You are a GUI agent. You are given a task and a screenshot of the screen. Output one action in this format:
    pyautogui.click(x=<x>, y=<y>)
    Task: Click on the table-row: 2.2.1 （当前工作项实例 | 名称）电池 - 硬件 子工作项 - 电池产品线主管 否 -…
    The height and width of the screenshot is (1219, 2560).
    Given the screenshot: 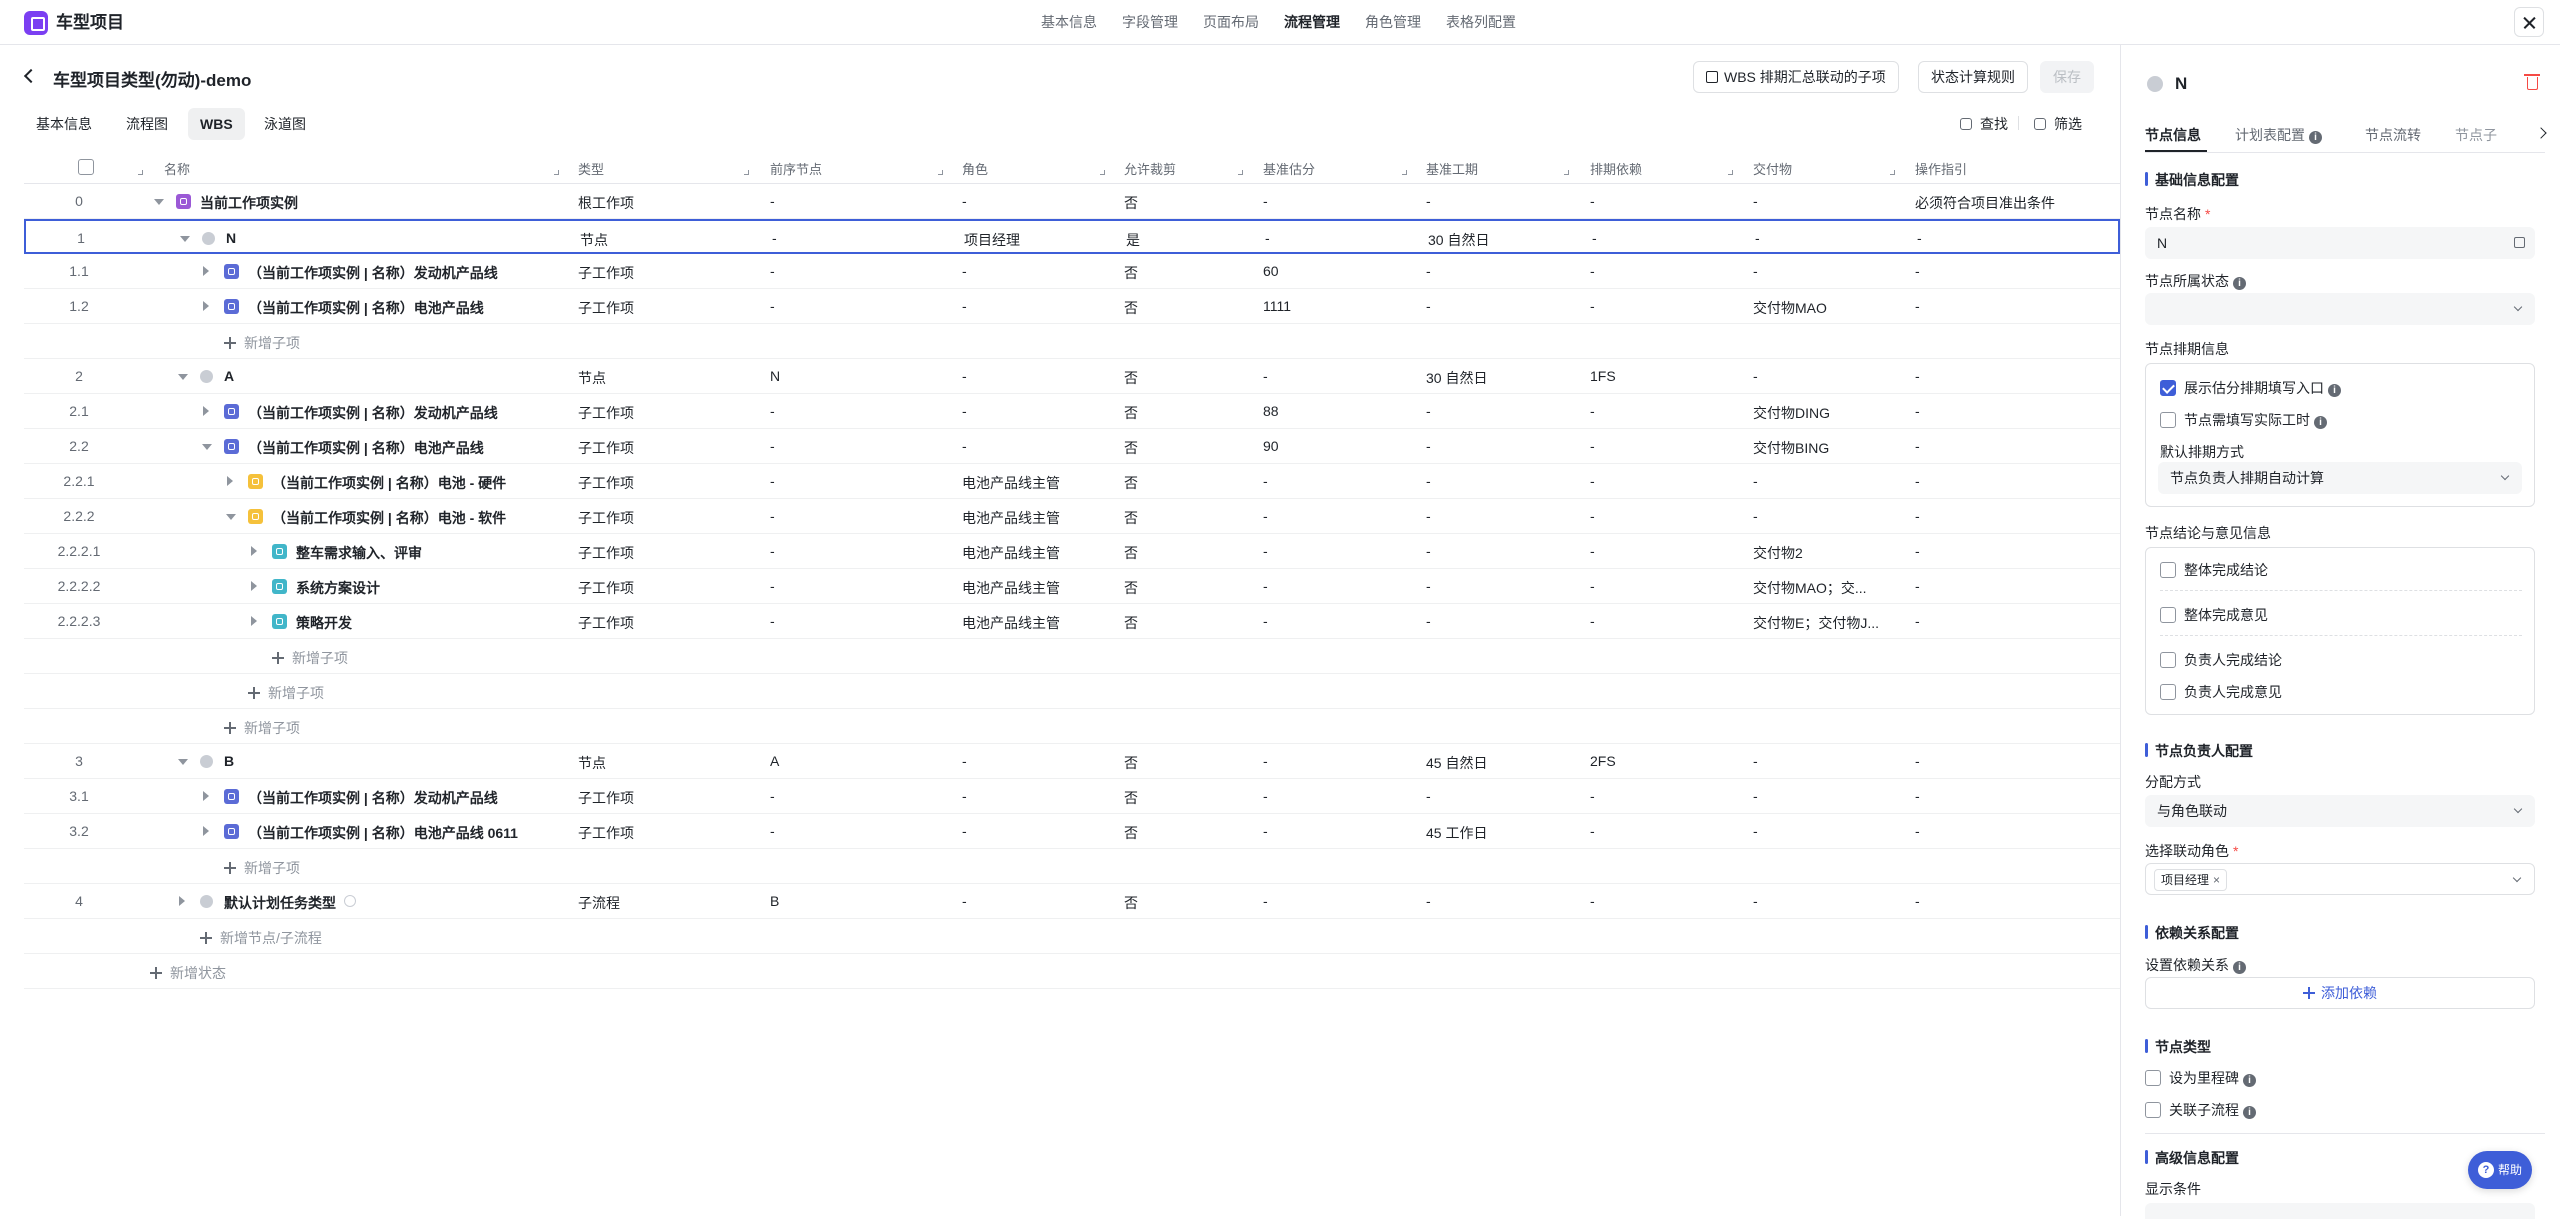 What is the action you would take?
    pyautogui.click(x=1072, y=481)
    